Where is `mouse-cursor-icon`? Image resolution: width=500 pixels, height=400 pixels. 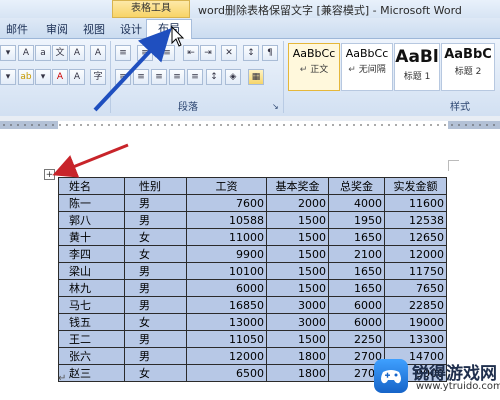 mouse-cursor-icon is located at coordinates (178, 36).